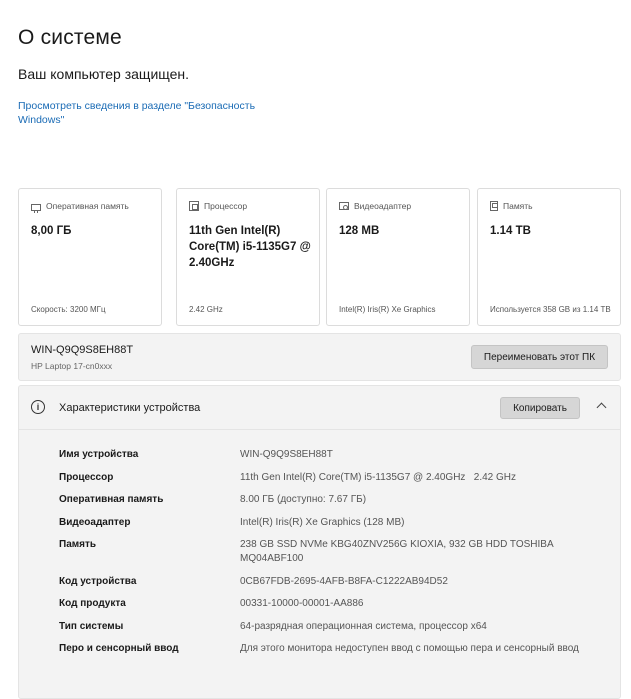  What do you see at coordinates (359, 231) in the screenshot?
I see `card-value: 128 MB` at bounding box center [359, 231].